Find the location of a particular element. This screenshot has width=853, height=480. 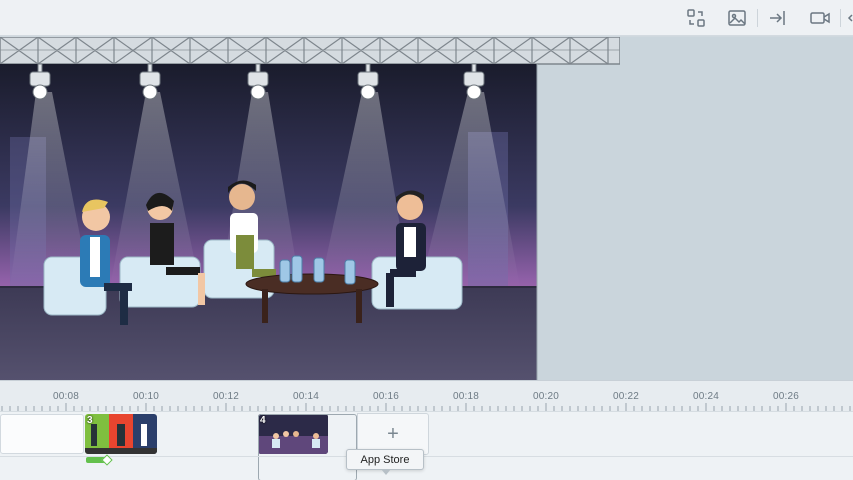

ruler-tick-label: 00:10 is located at coordinates (146, 396).